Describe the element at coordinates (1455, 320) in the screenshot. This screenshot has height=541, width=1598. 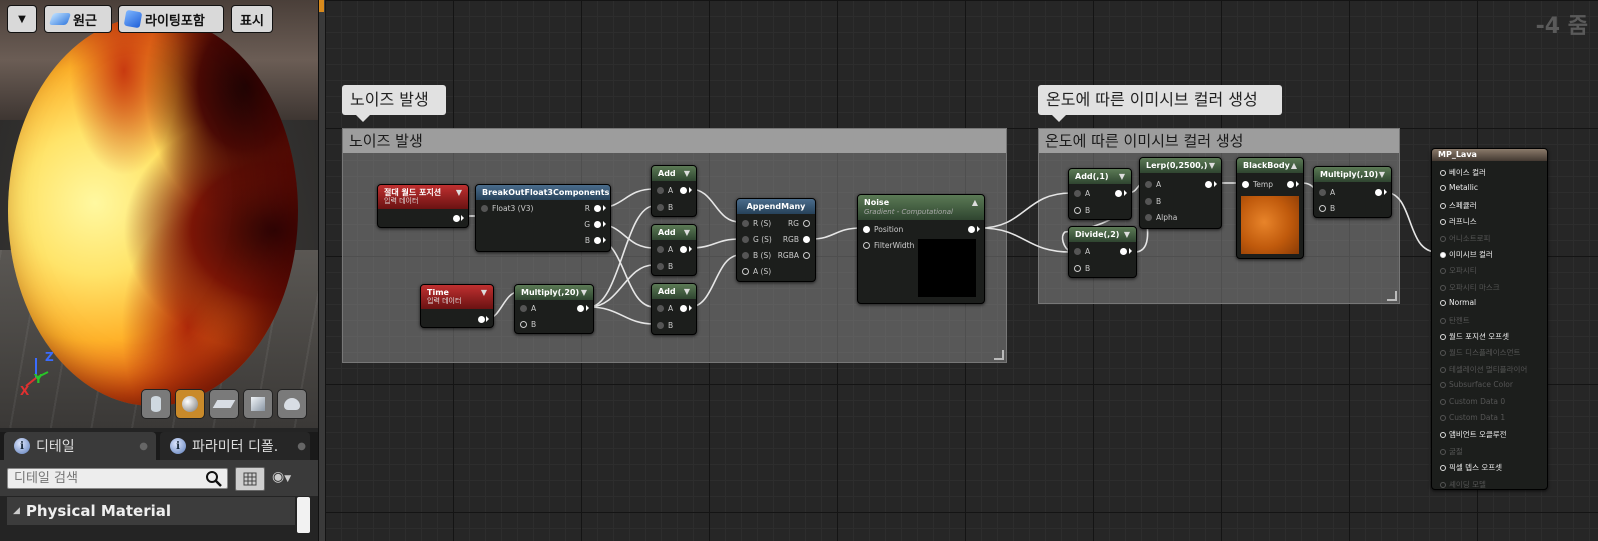
I see `result-input-pin: 탄젠트` at that location.